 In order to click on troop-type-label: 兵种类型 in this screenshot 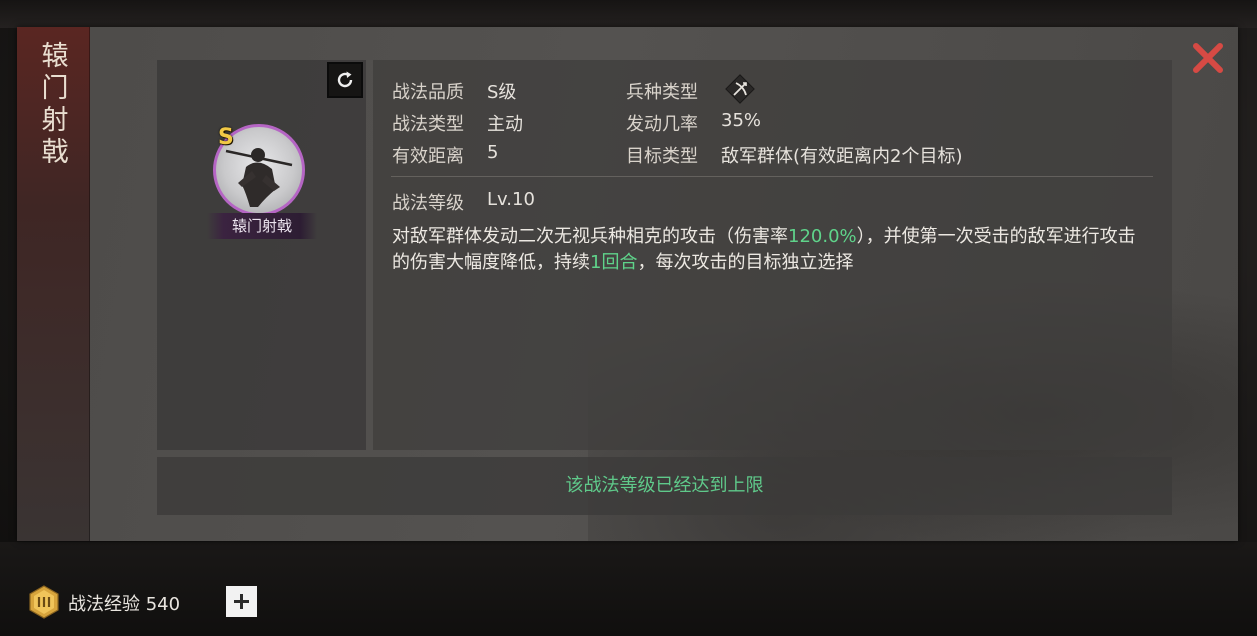, I will do `click(662, 92)`.